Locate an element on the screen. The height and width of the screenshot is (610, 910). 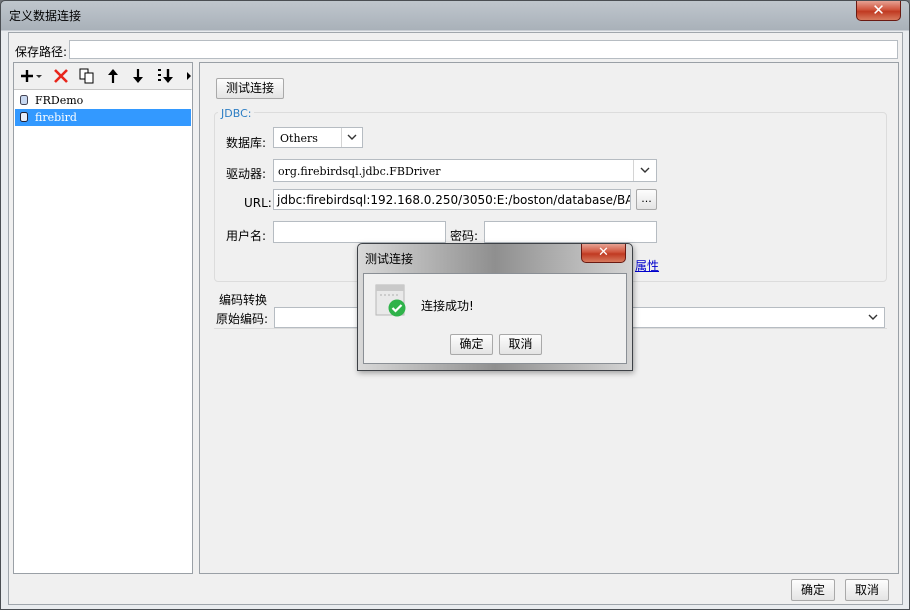
delete-x-icon is located at coordinates (61, 76).